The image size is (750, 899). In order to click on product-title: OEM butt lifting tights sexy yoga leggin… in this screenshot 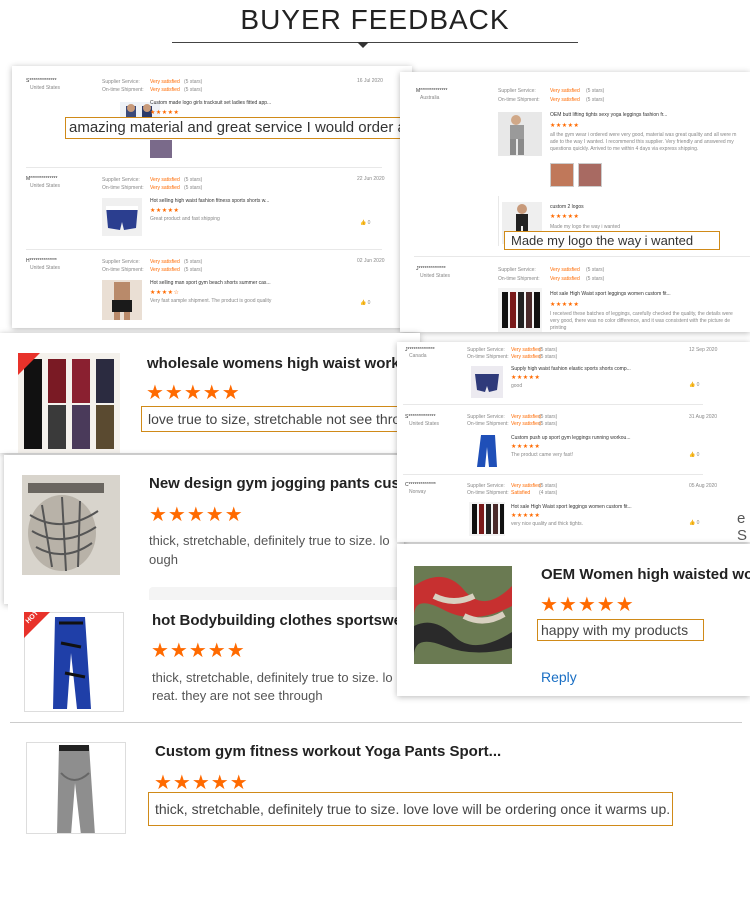, I will do `click(608, 115)`.